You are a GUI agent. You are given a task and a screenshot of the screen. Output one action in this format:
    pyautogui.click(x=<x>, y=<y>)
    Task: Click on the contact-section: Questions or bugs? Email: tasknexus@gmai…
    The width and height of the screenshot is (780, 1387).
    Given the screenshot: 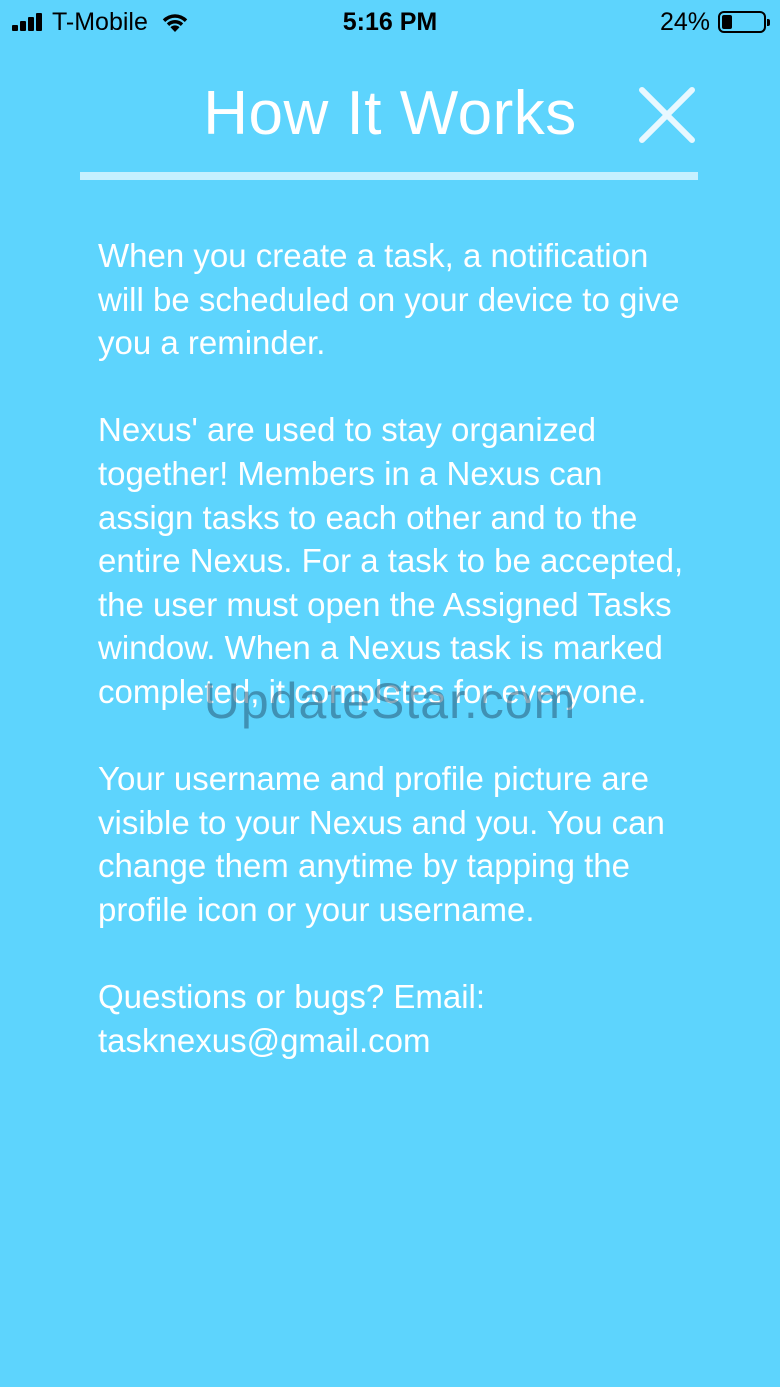 What is the action you would take?
    pyautogui.click(x=398, y=1018)
    